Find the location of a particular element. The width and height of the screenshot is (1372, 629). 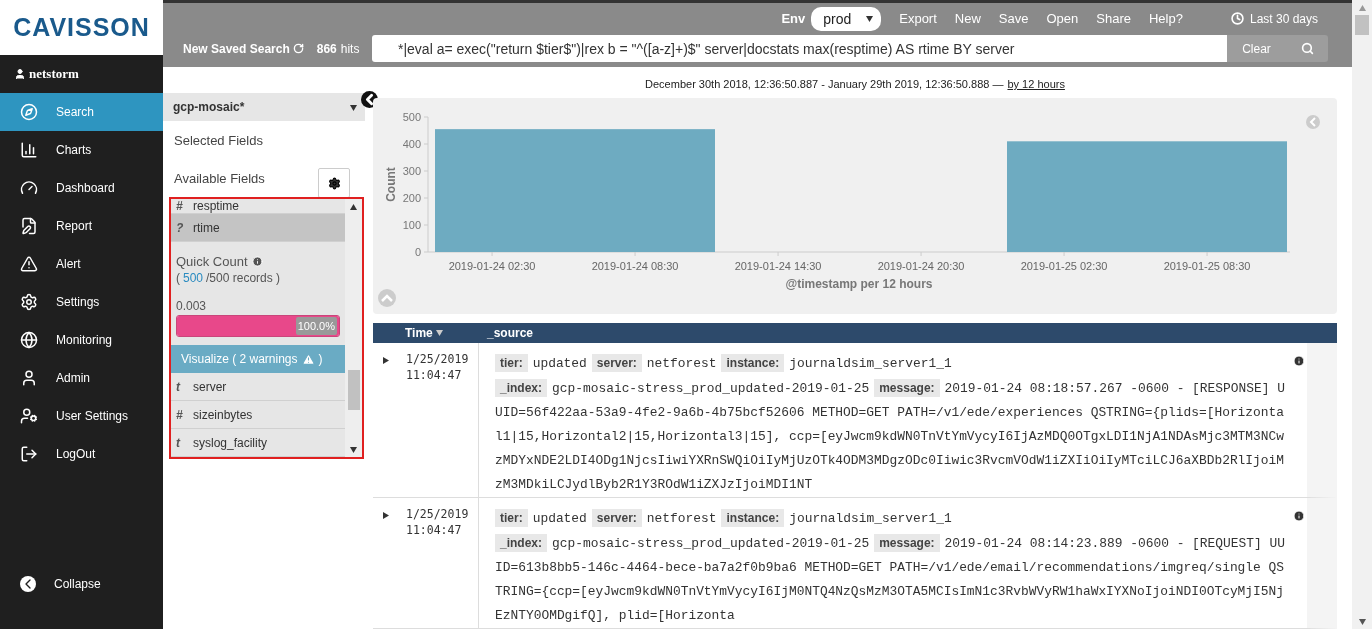

person-icon is located at coordinates (29, 378).